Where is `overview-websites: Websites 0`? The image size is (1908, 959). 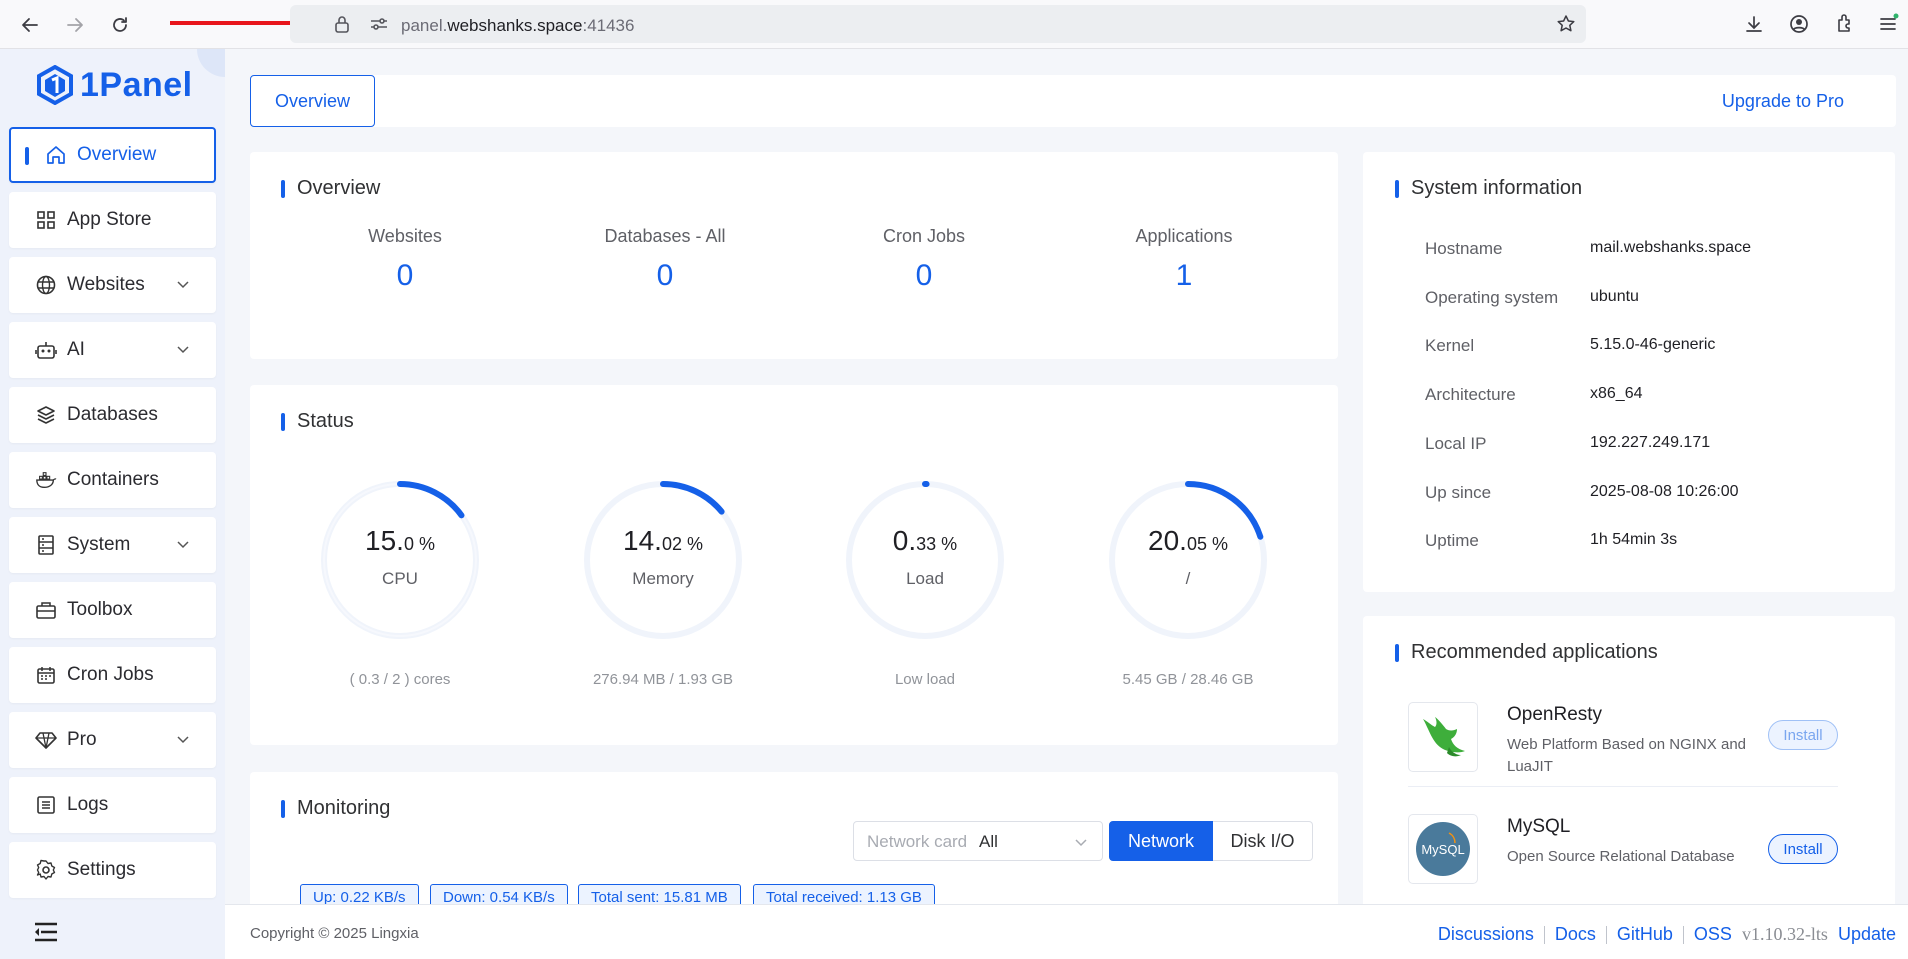
overview-websites: Websites 0 is located at coordinates (405, 259).